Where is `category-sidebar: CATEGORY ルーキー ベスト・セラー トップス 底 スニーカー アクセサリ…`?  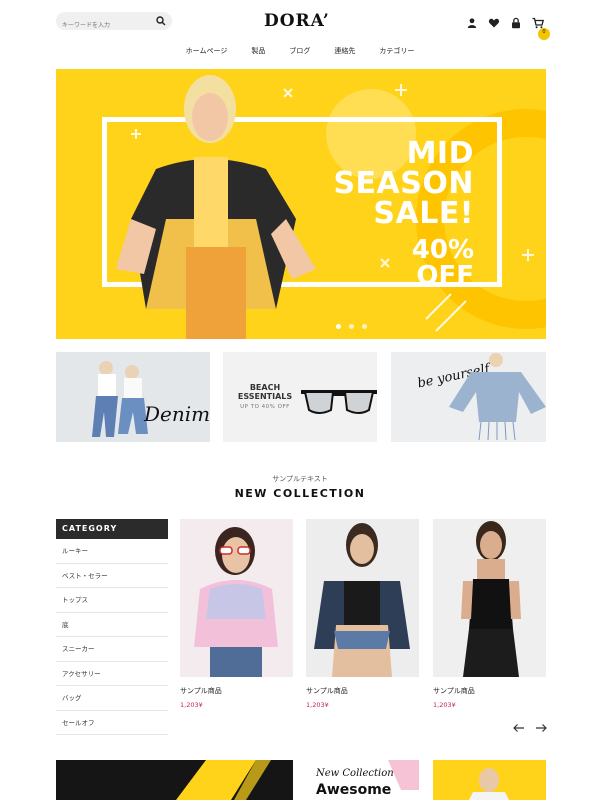
category-sidebar: CATEGORY ルーキー ベスト・セラー トップス 底 スニーカー アクセサリ… is located at coordinates (112, 627).